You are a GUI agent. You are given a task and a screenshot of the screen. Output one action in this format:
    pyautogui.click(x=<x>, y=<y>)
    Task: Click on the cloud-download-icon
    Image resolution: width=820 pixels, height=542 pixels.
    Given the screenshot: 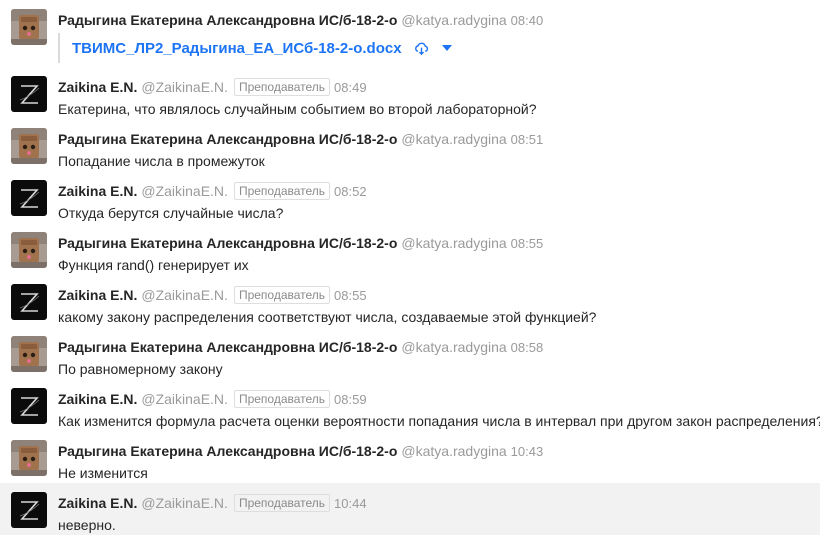 What is the action you would take?
    pyautogui.click(x=421, y=48)
    